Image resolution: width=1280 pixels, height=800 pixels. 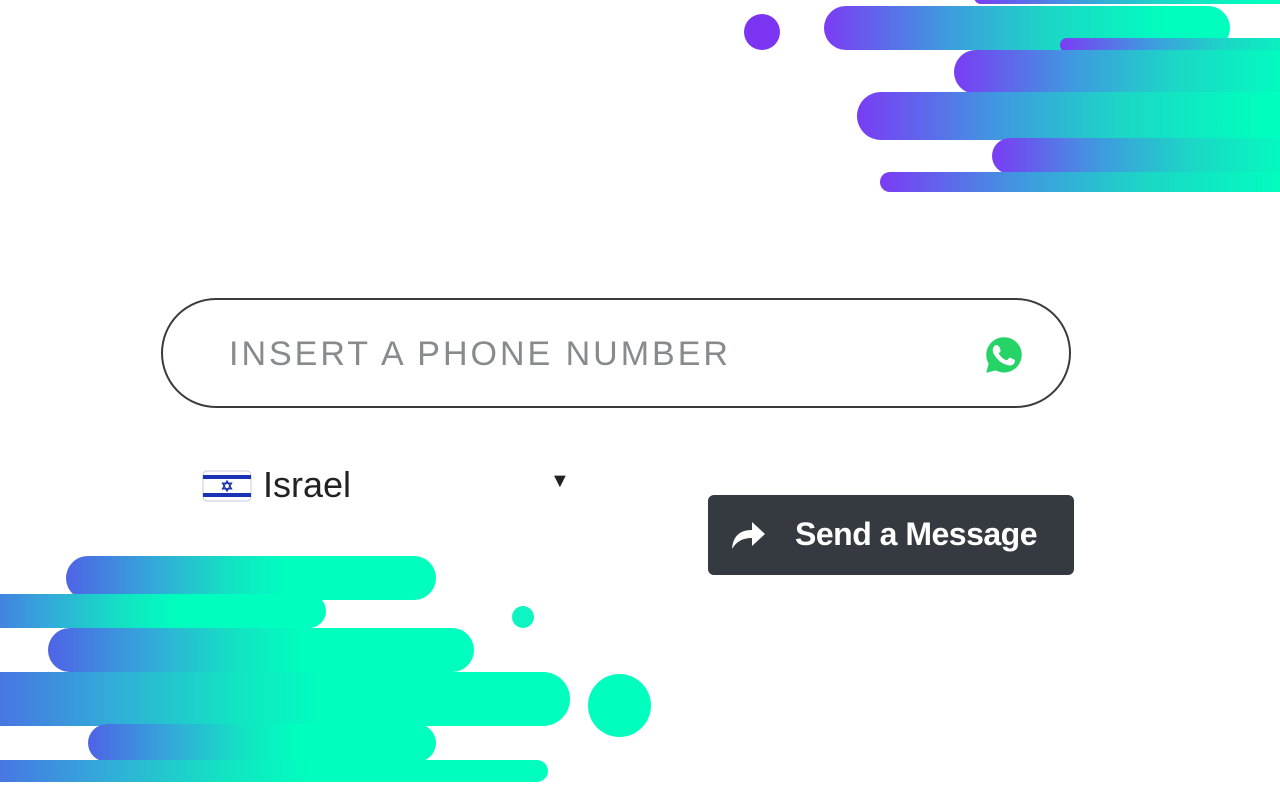 I want to click on israel-flag-icon, so click(x=227, y=486).